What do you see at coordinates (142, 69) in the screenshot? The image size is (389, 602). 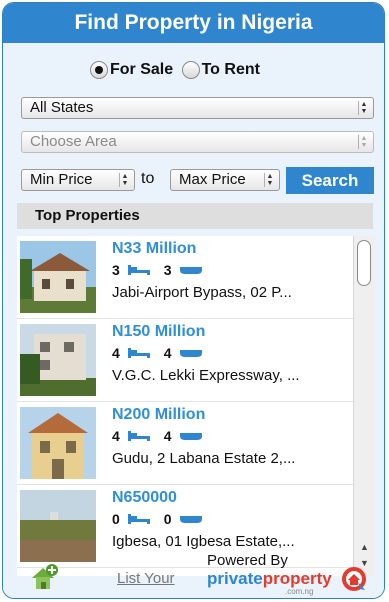 I see `for-sale-label: For Sale` at bounding box center [142, 69].